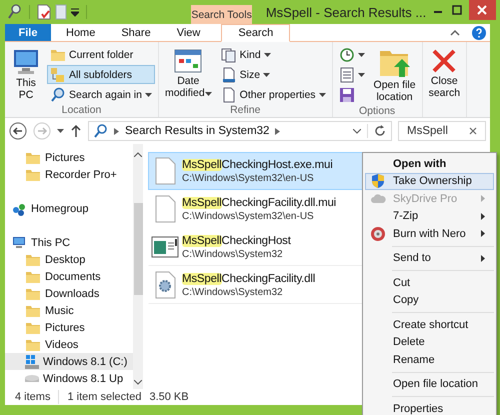  Describe the element at coordinates (189, 32) in the screenshot. I see `ribbon-tab: View` at that location.